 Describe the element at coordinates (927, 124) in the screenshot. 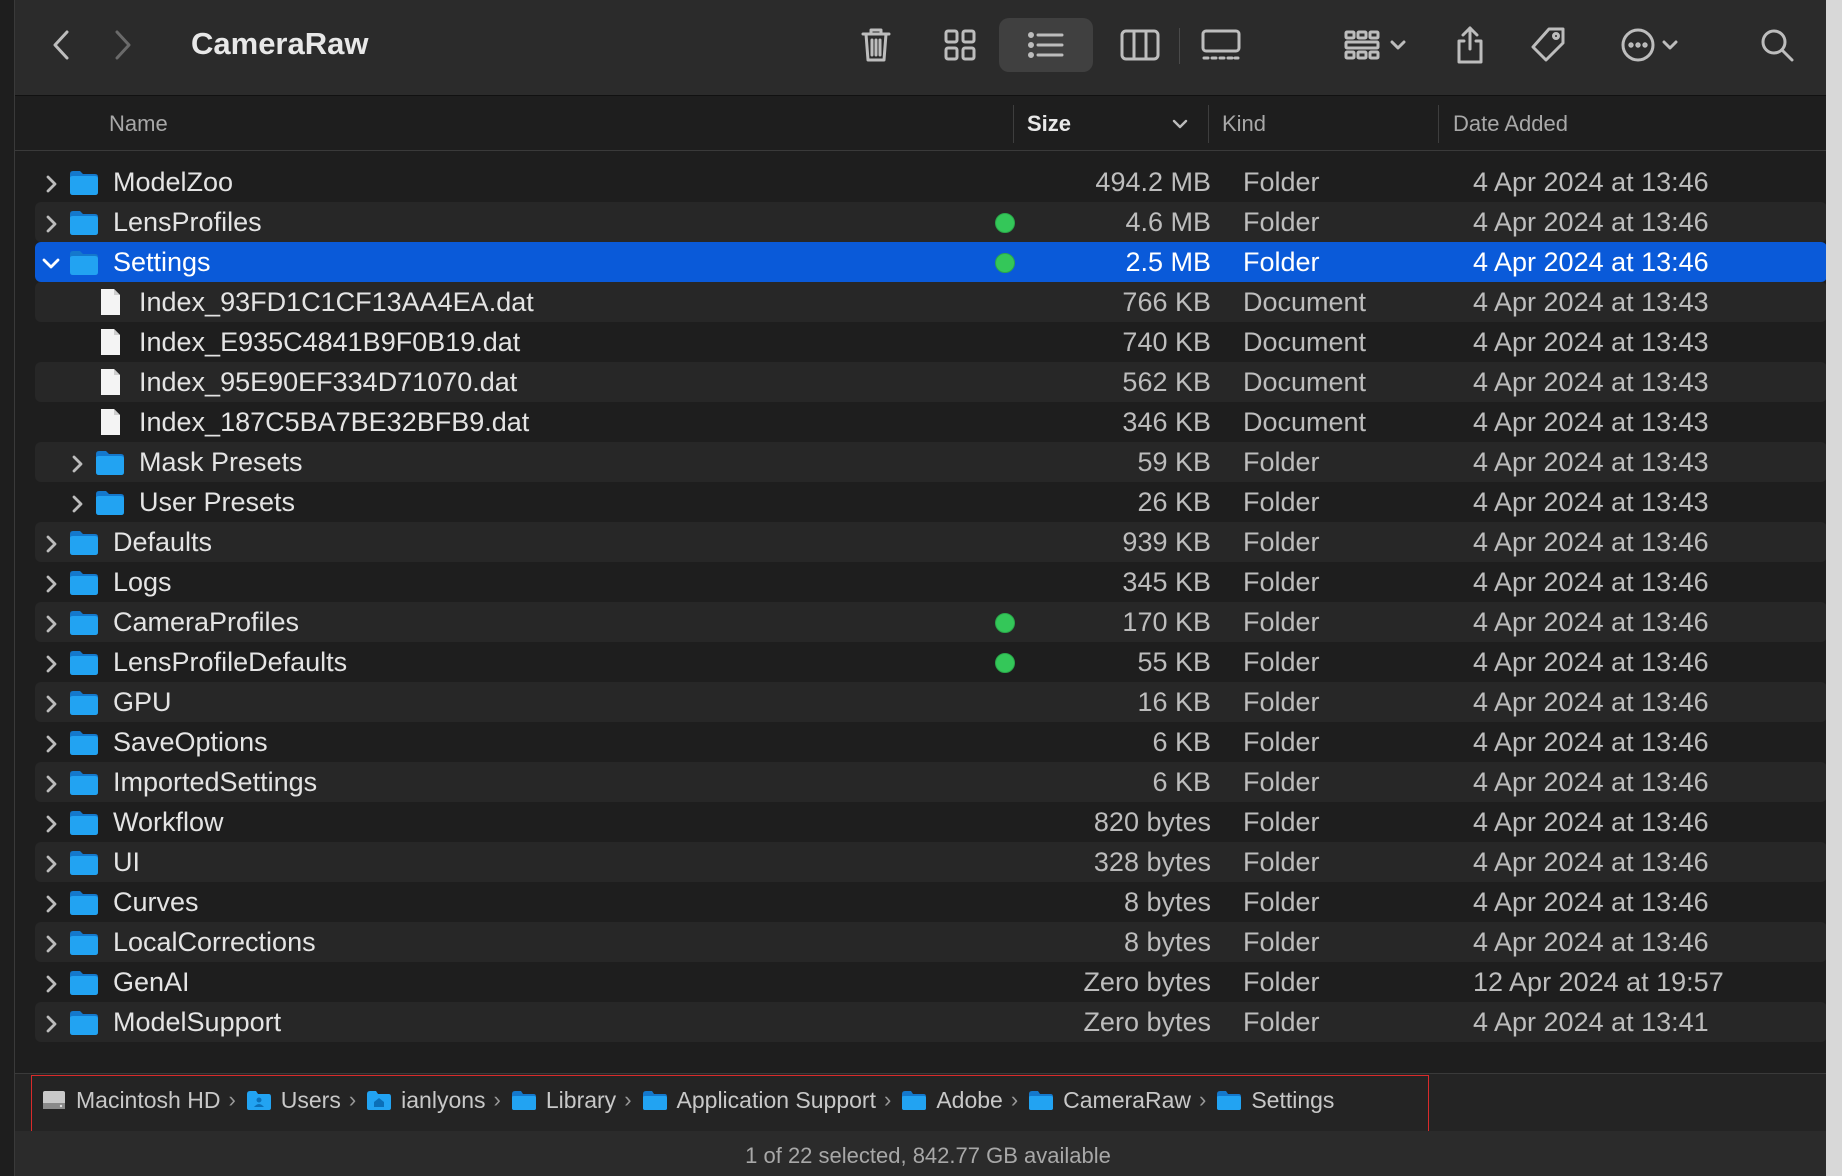

I see `column-header: Name Size Kind Date Added` at that location.